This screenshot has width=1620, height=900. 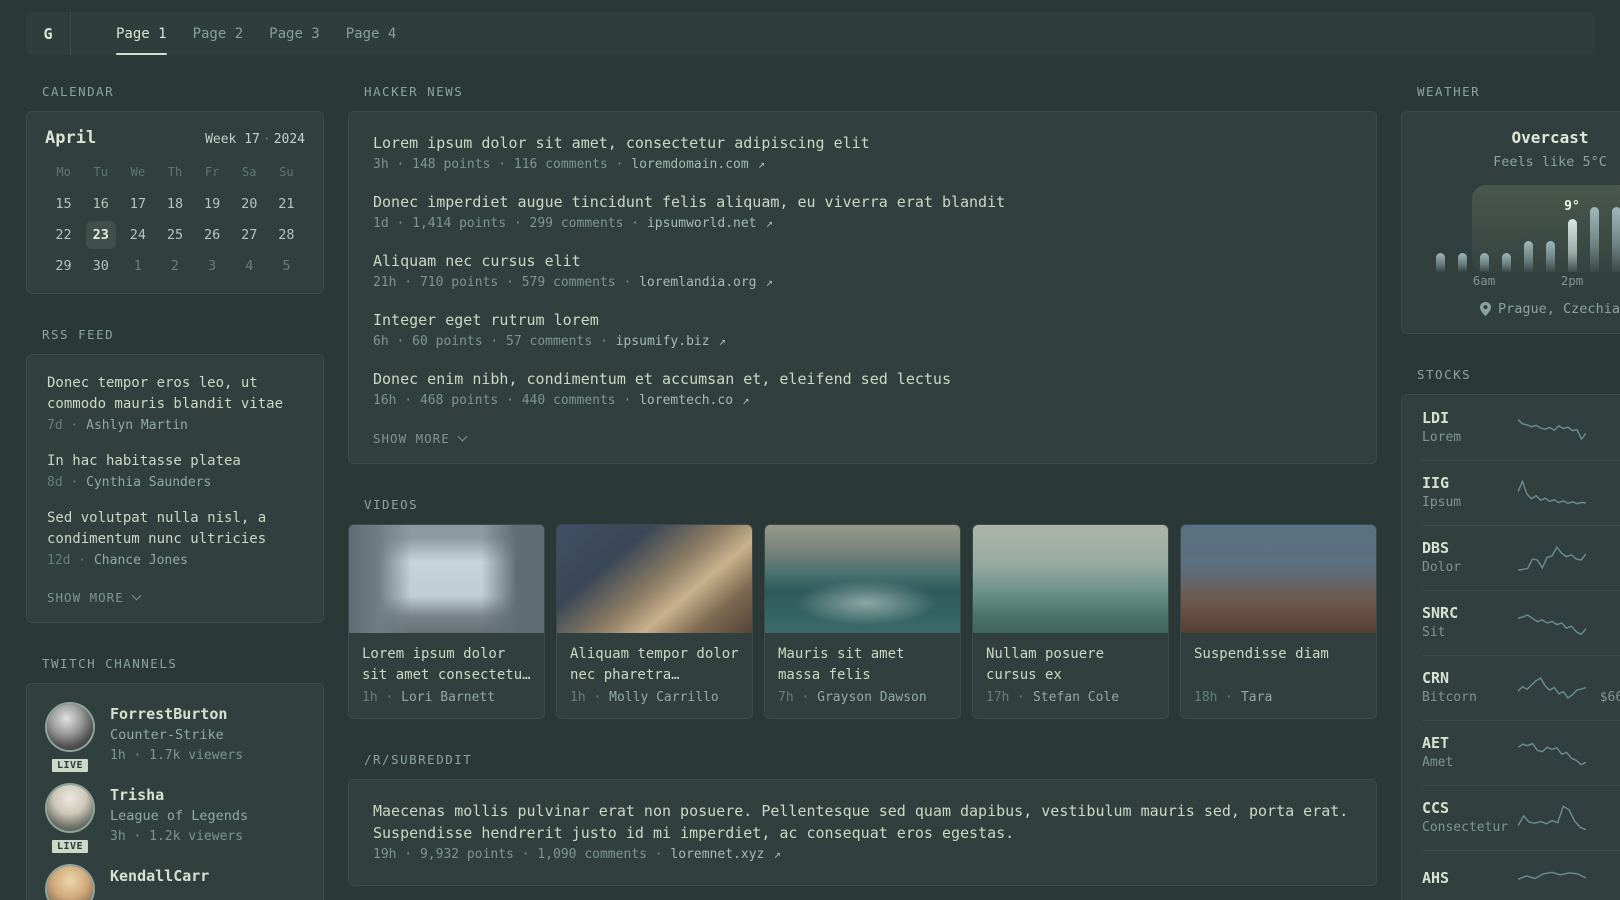 I want to click on calendar-day: 18, so click(x=174, y=203).